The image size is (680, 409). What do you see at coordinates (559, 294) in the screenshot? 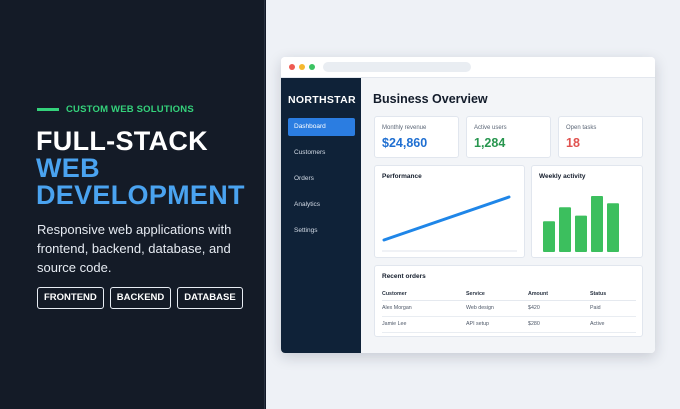
I see `column-header: Amount` at bounding box center [559, 294].